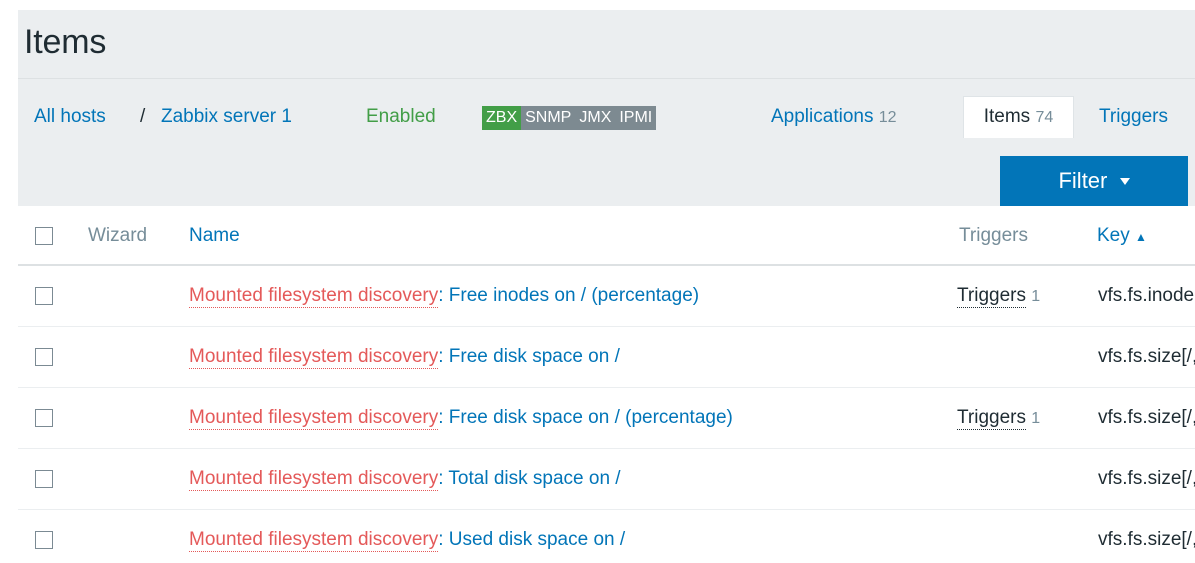 The width and height of the screenshot is (1195, 563). I want to click on item-name-link: : Total disk space on /, so click(529, 478).